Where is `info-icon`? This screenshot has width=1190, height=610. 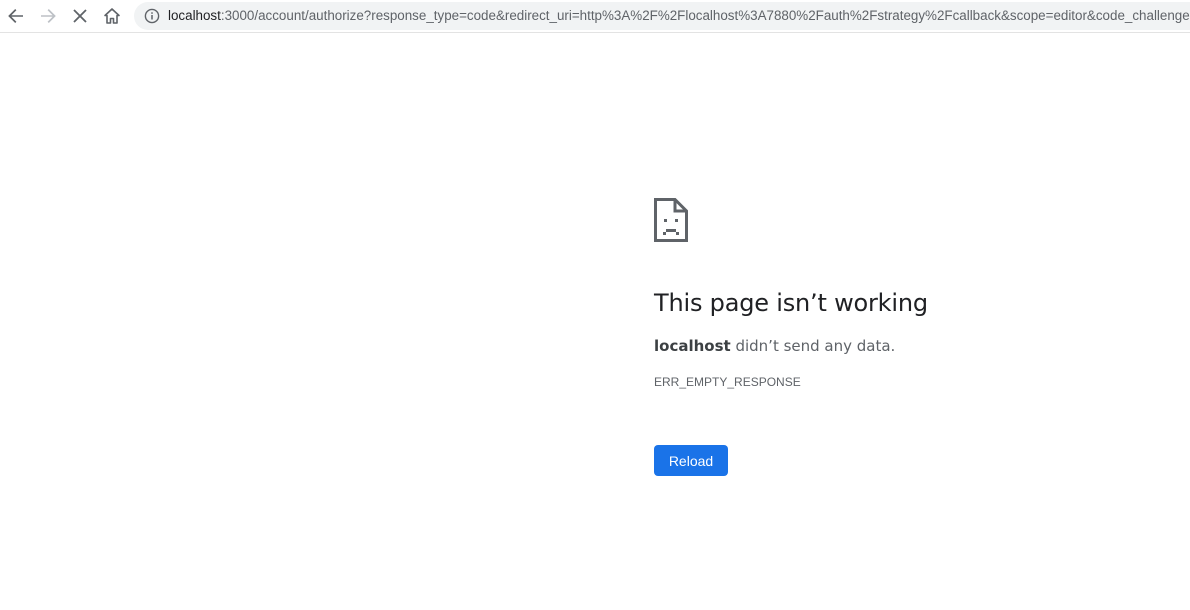 info-icon is located at coordinates (152, 16).